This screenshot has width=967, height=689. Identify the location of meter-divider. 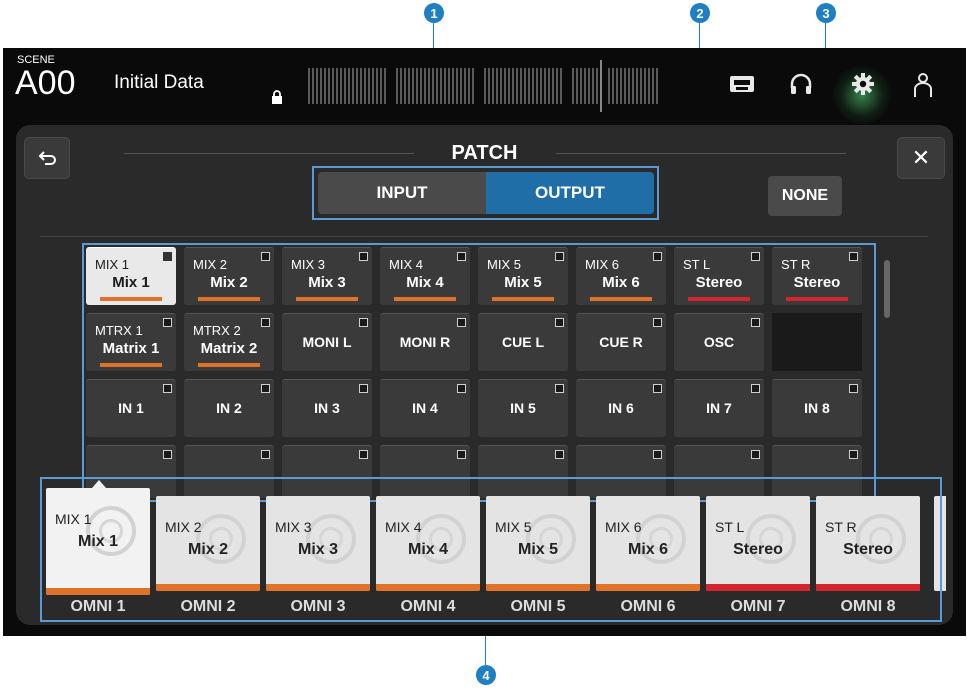
(601, 86).